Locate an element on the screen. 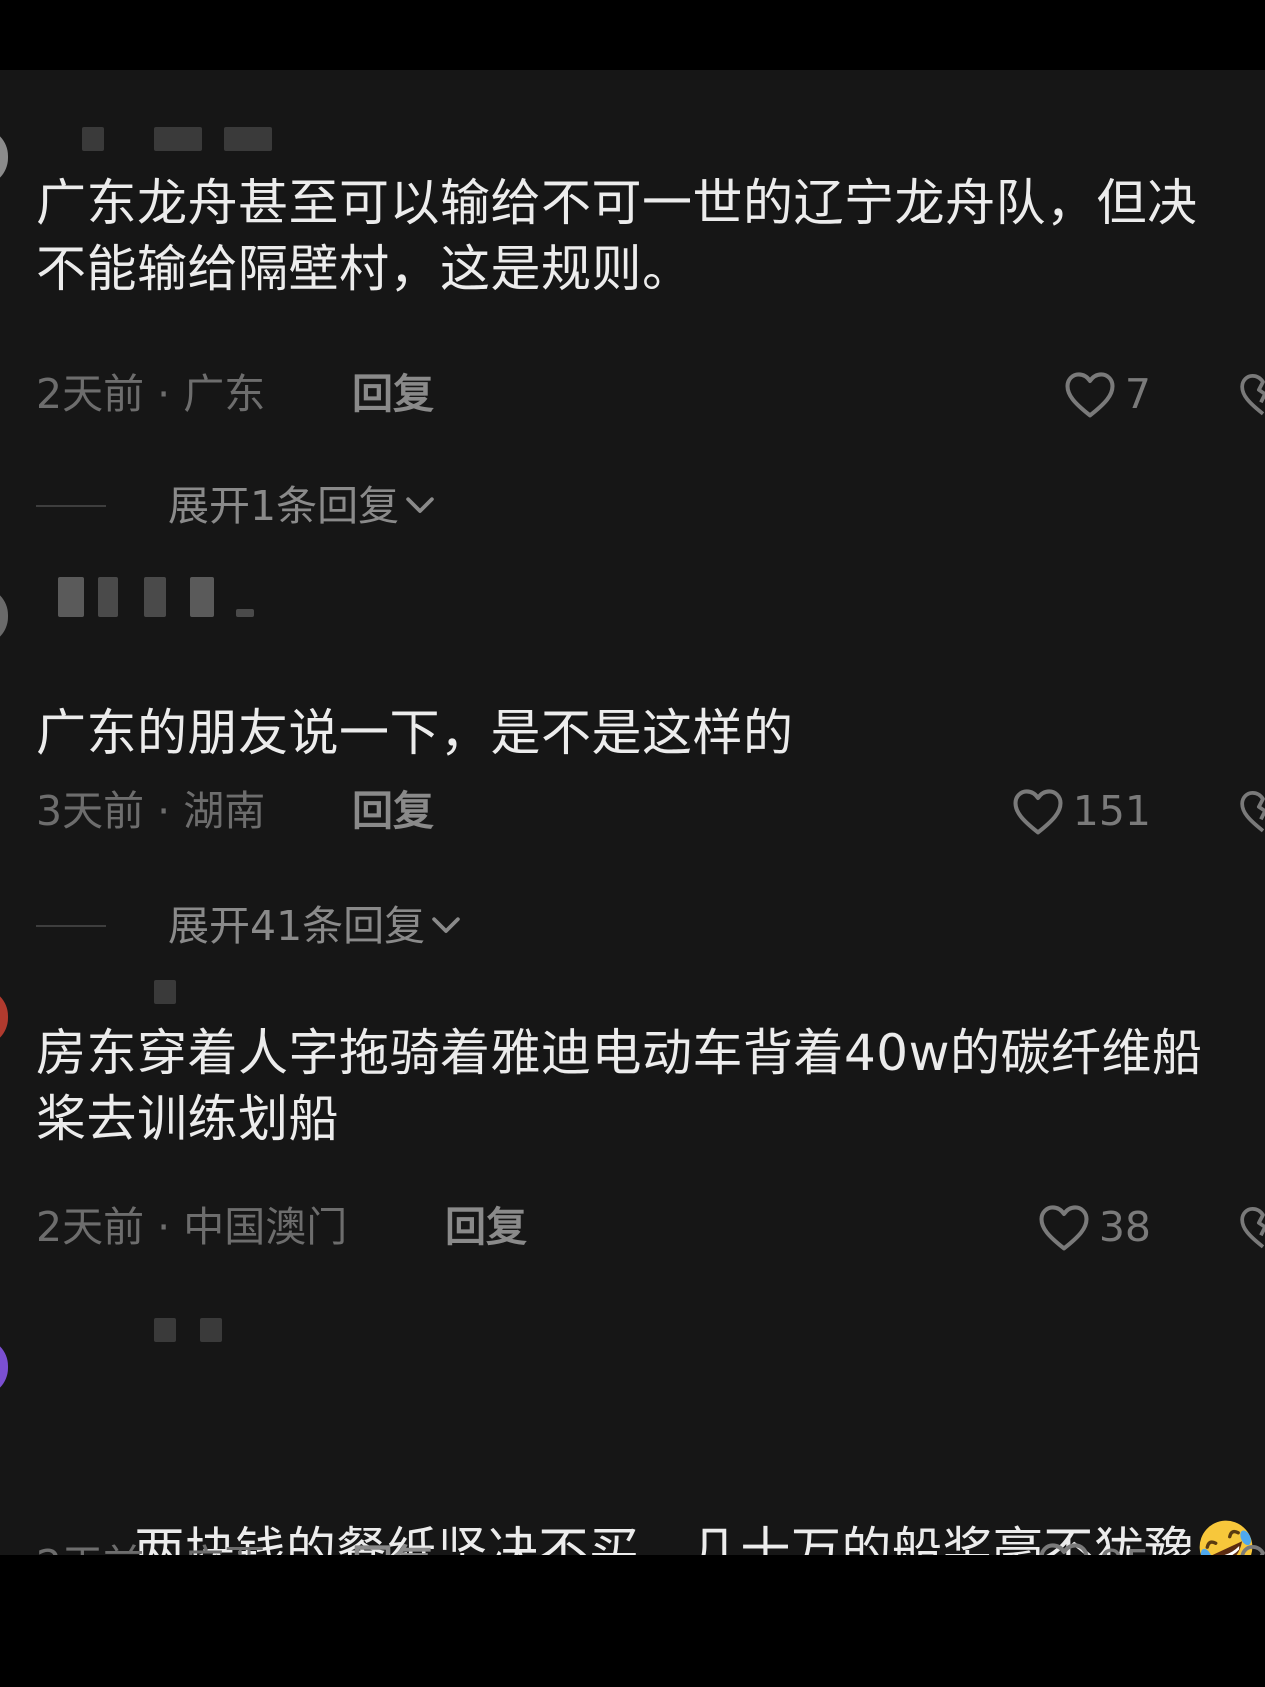  like-button: 7 is located at coordinates (1107, 394).